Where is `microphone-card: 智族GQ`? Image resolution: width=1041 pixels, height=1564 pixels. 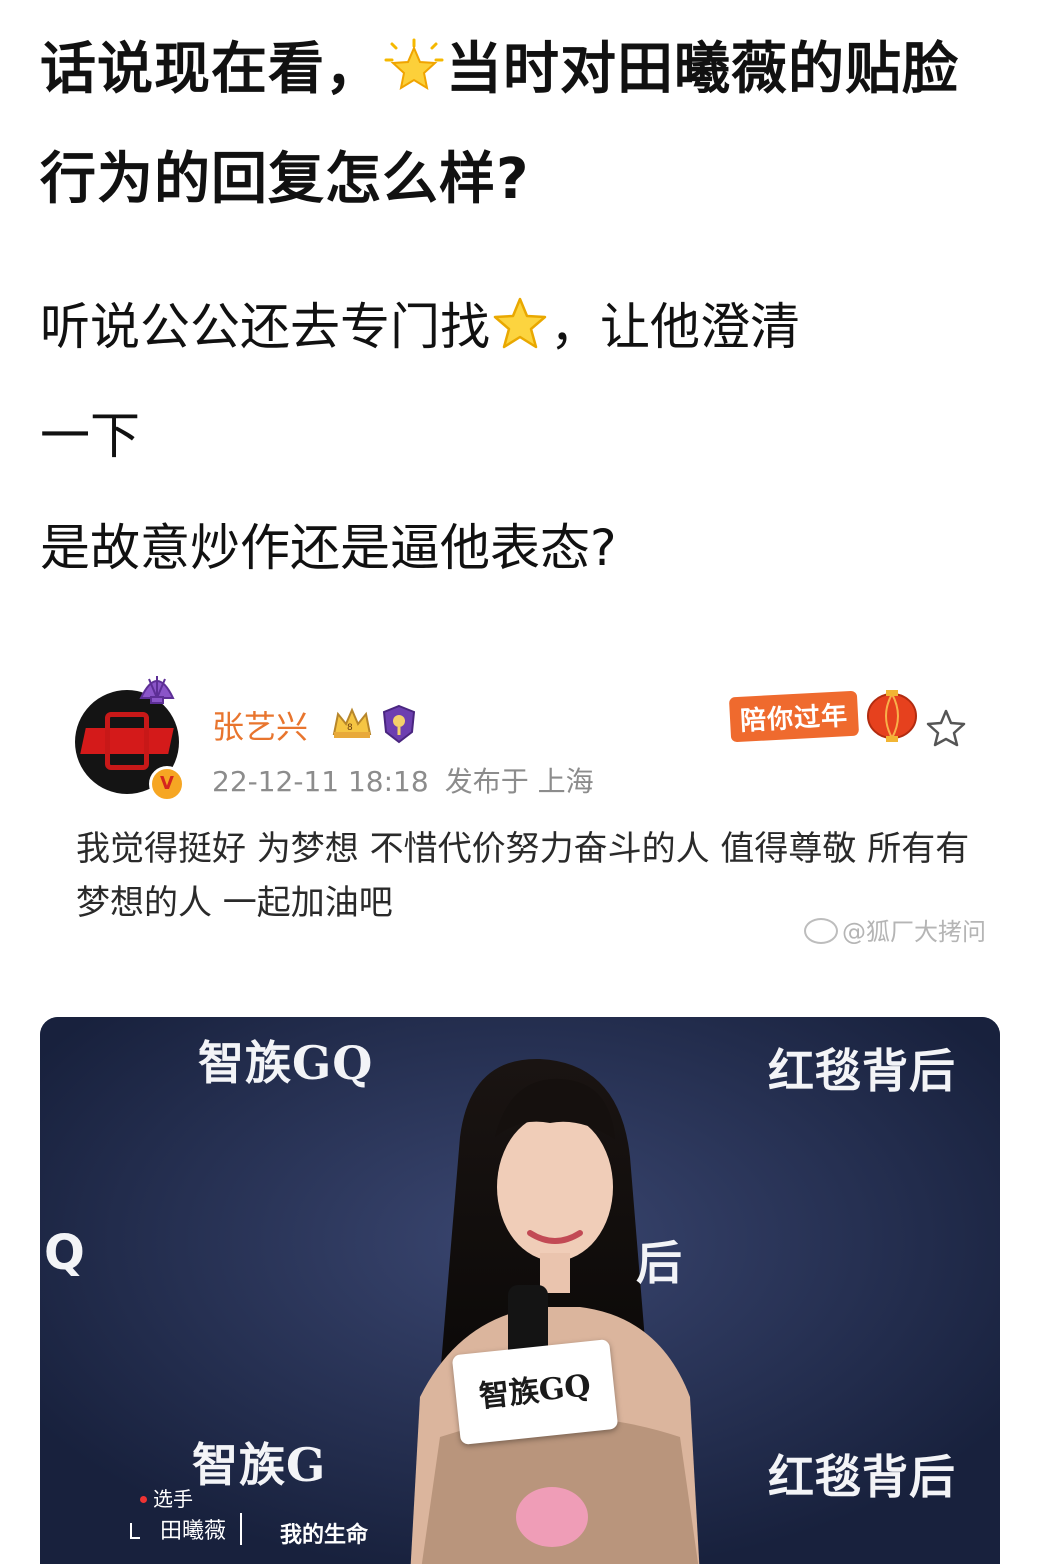
microphone-card: 智族GQ is located at coordinates (535, 1392).